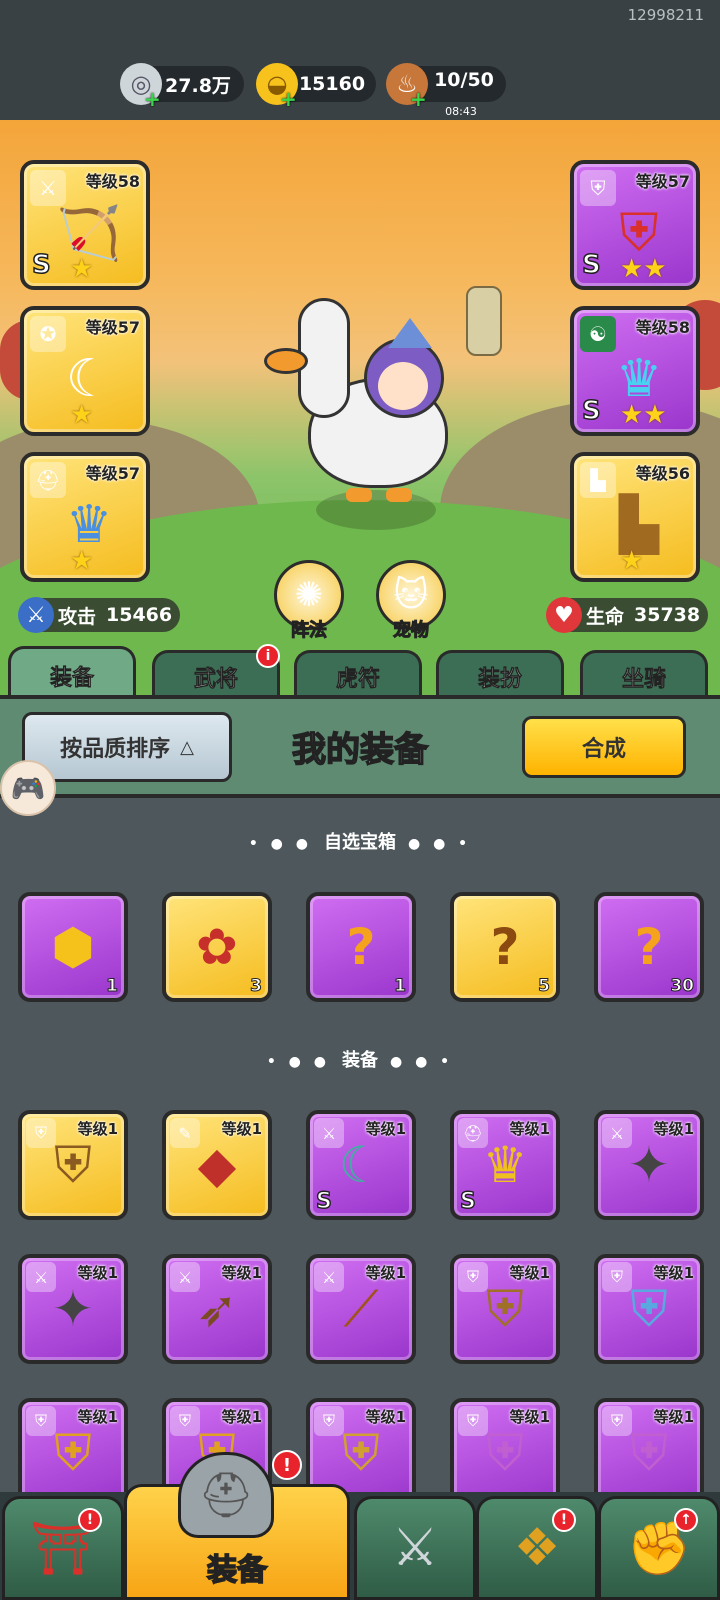 The image size is (720, 1600). I want to click on equipment-item: ⚔ 等级1 ☾ S, so click(361, 1165).